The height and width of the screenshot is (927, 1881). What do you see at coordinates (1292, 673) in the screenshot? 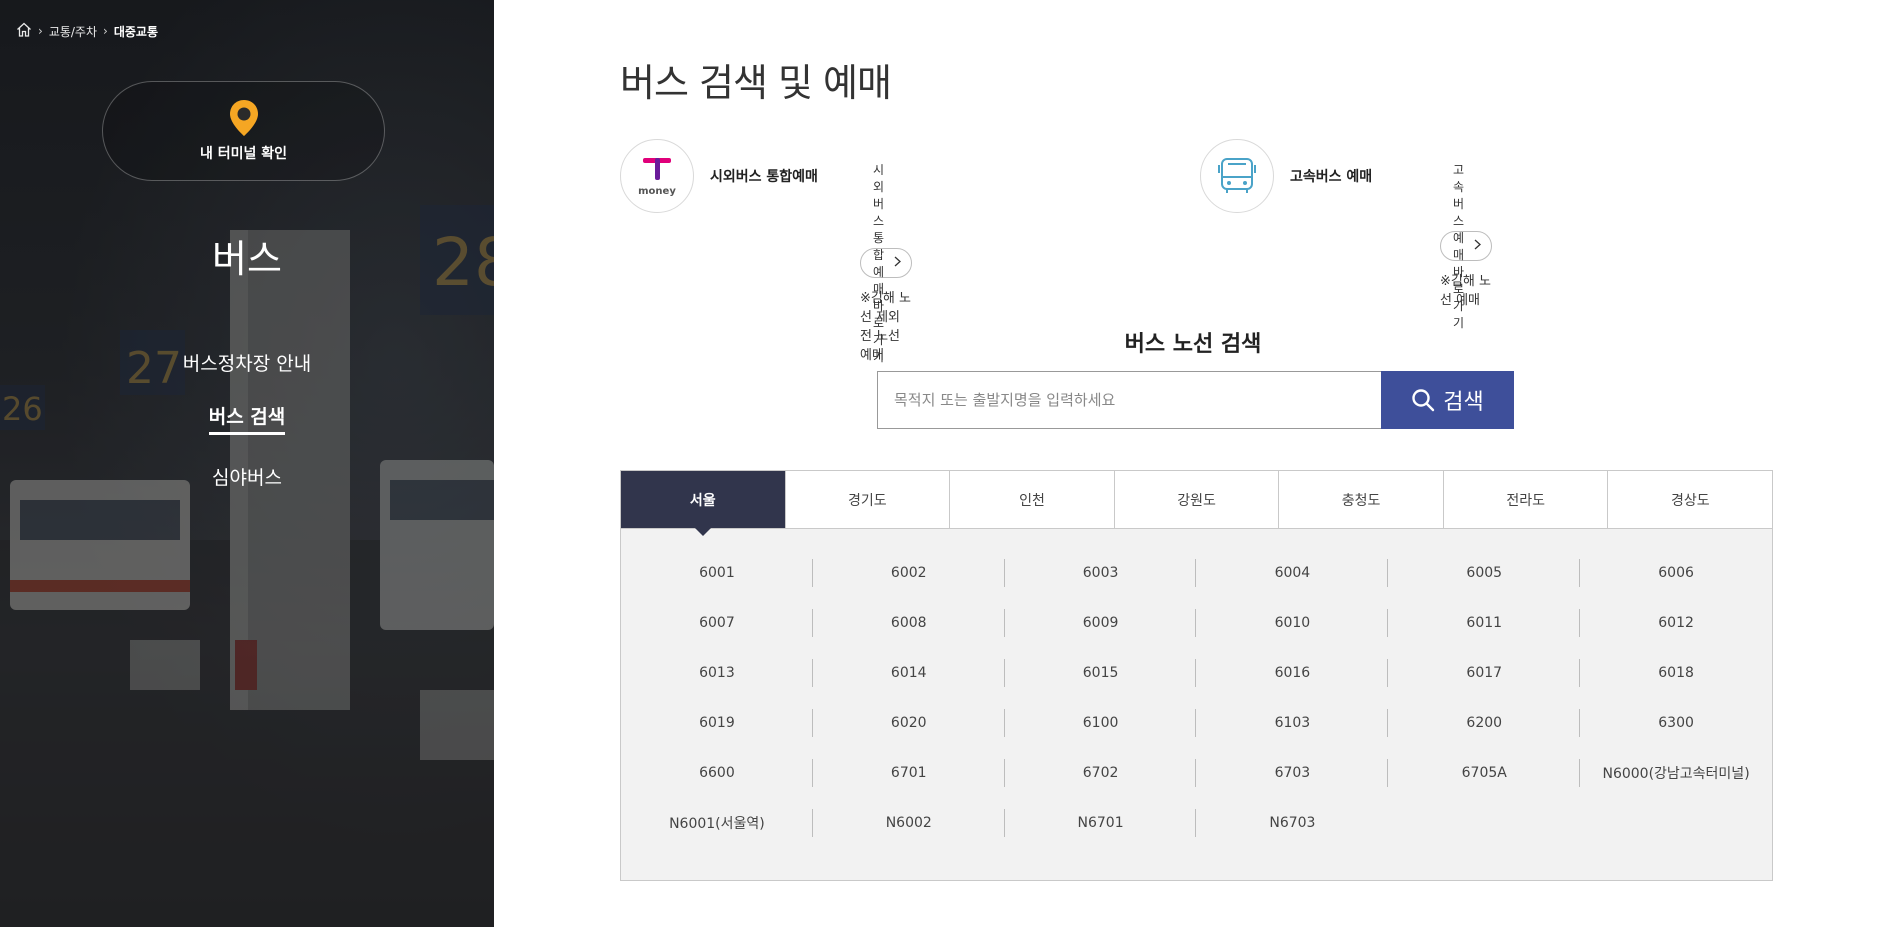
I see `route-item: 6016` at bounding box center [1292, 673].